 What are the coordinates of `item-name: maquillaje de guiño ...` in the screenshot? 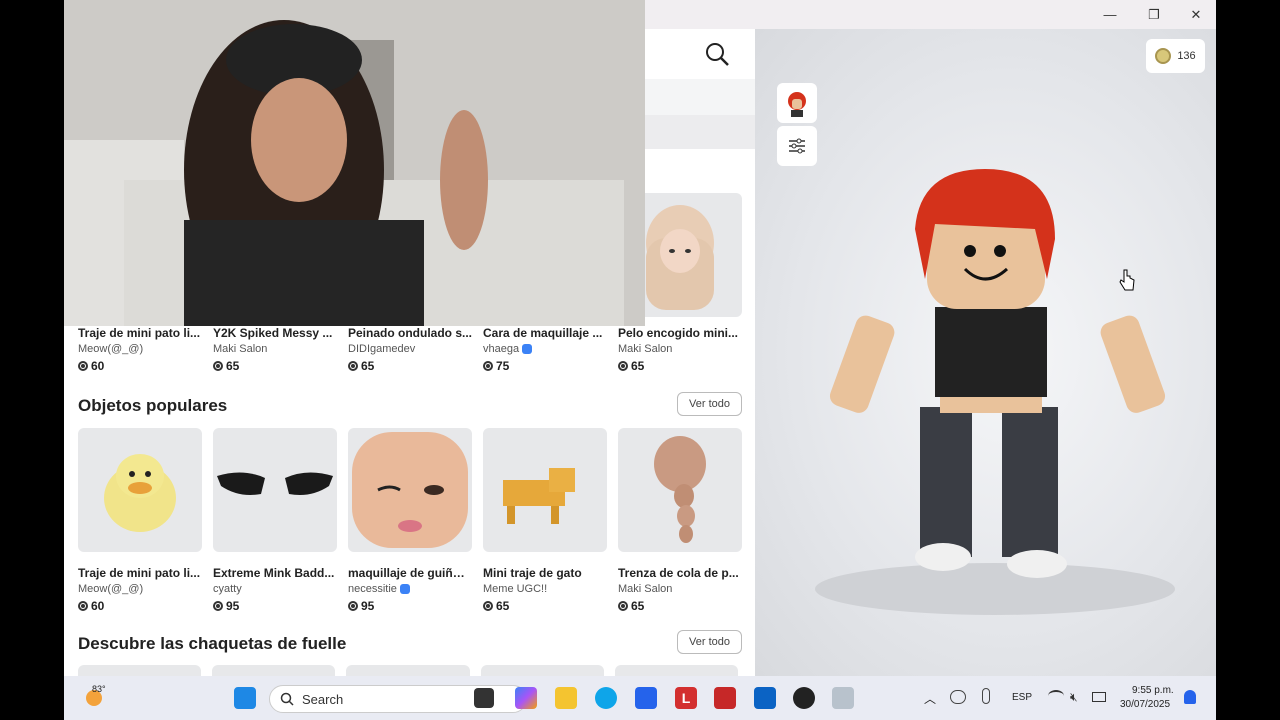 It's located at (410, 573).